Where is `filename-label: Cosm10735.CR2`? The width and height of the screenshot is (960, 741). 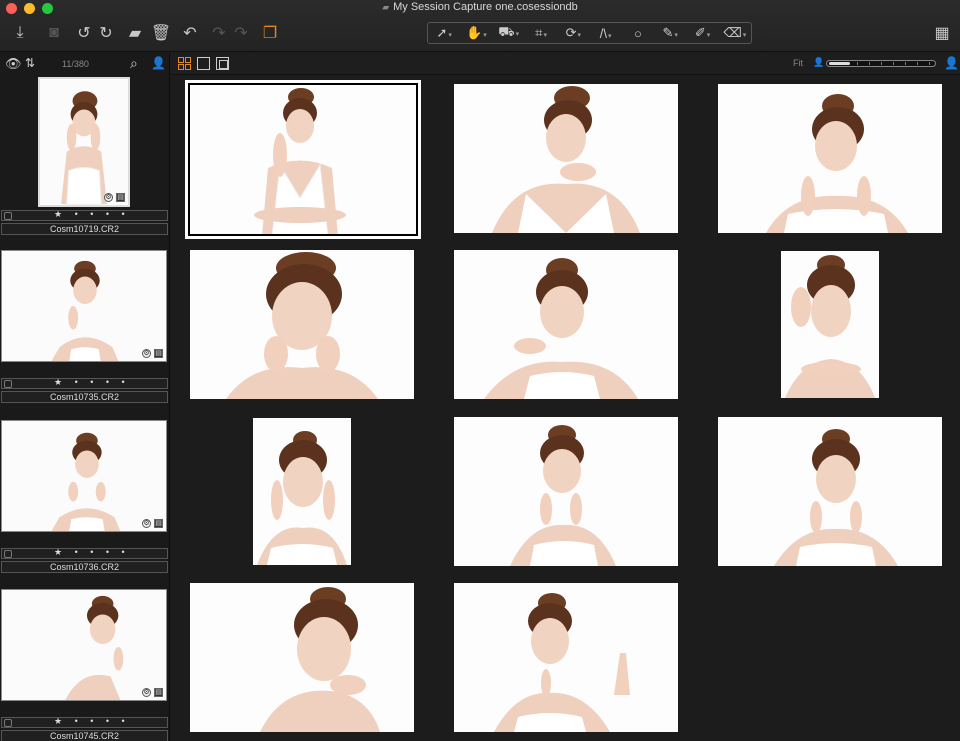 filename-label: Cosm10735.CR2 is located at coordinates (84, 397).